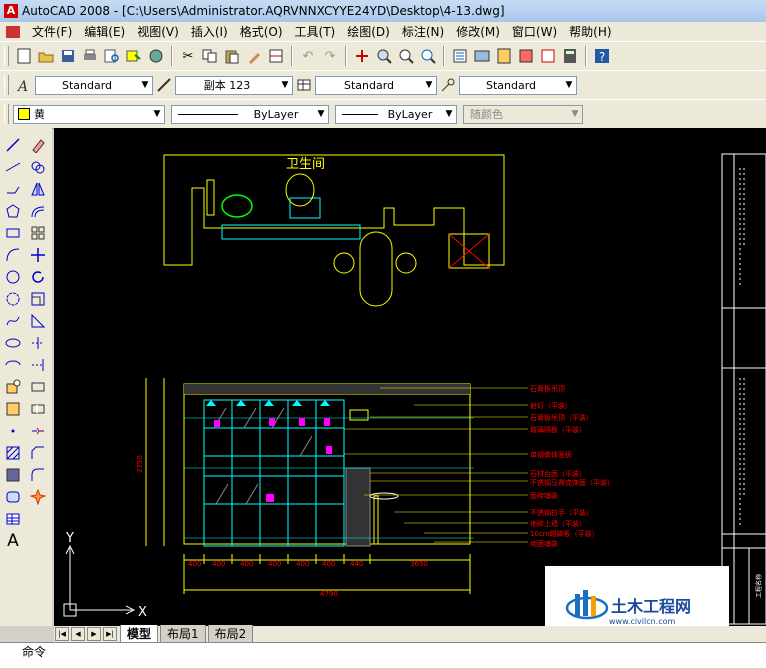 The image size is (766, 669). What do you see at coordinates (368, 31) in the screenshot?
I see `menu-draw: 绘图(D)` at bounding box center [368, 31].